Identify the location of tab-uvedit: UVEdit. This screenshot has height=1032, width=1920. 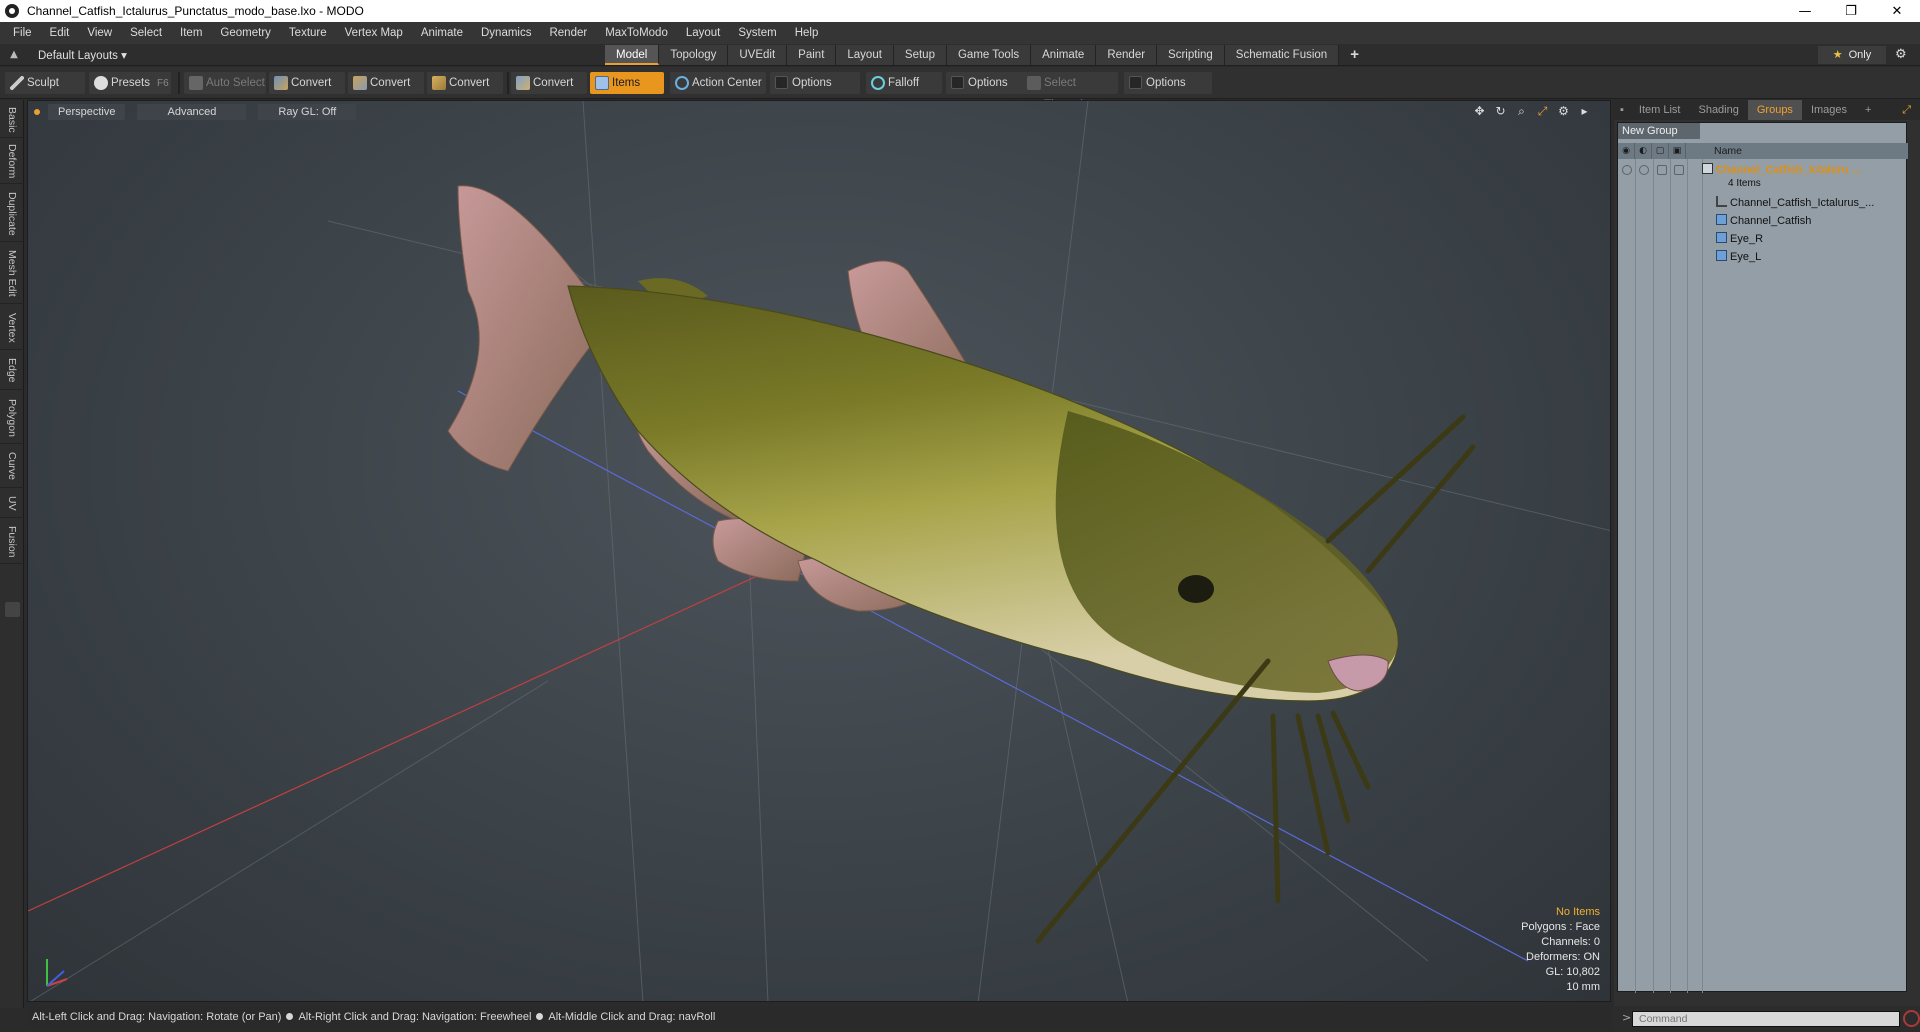
(758, 55).